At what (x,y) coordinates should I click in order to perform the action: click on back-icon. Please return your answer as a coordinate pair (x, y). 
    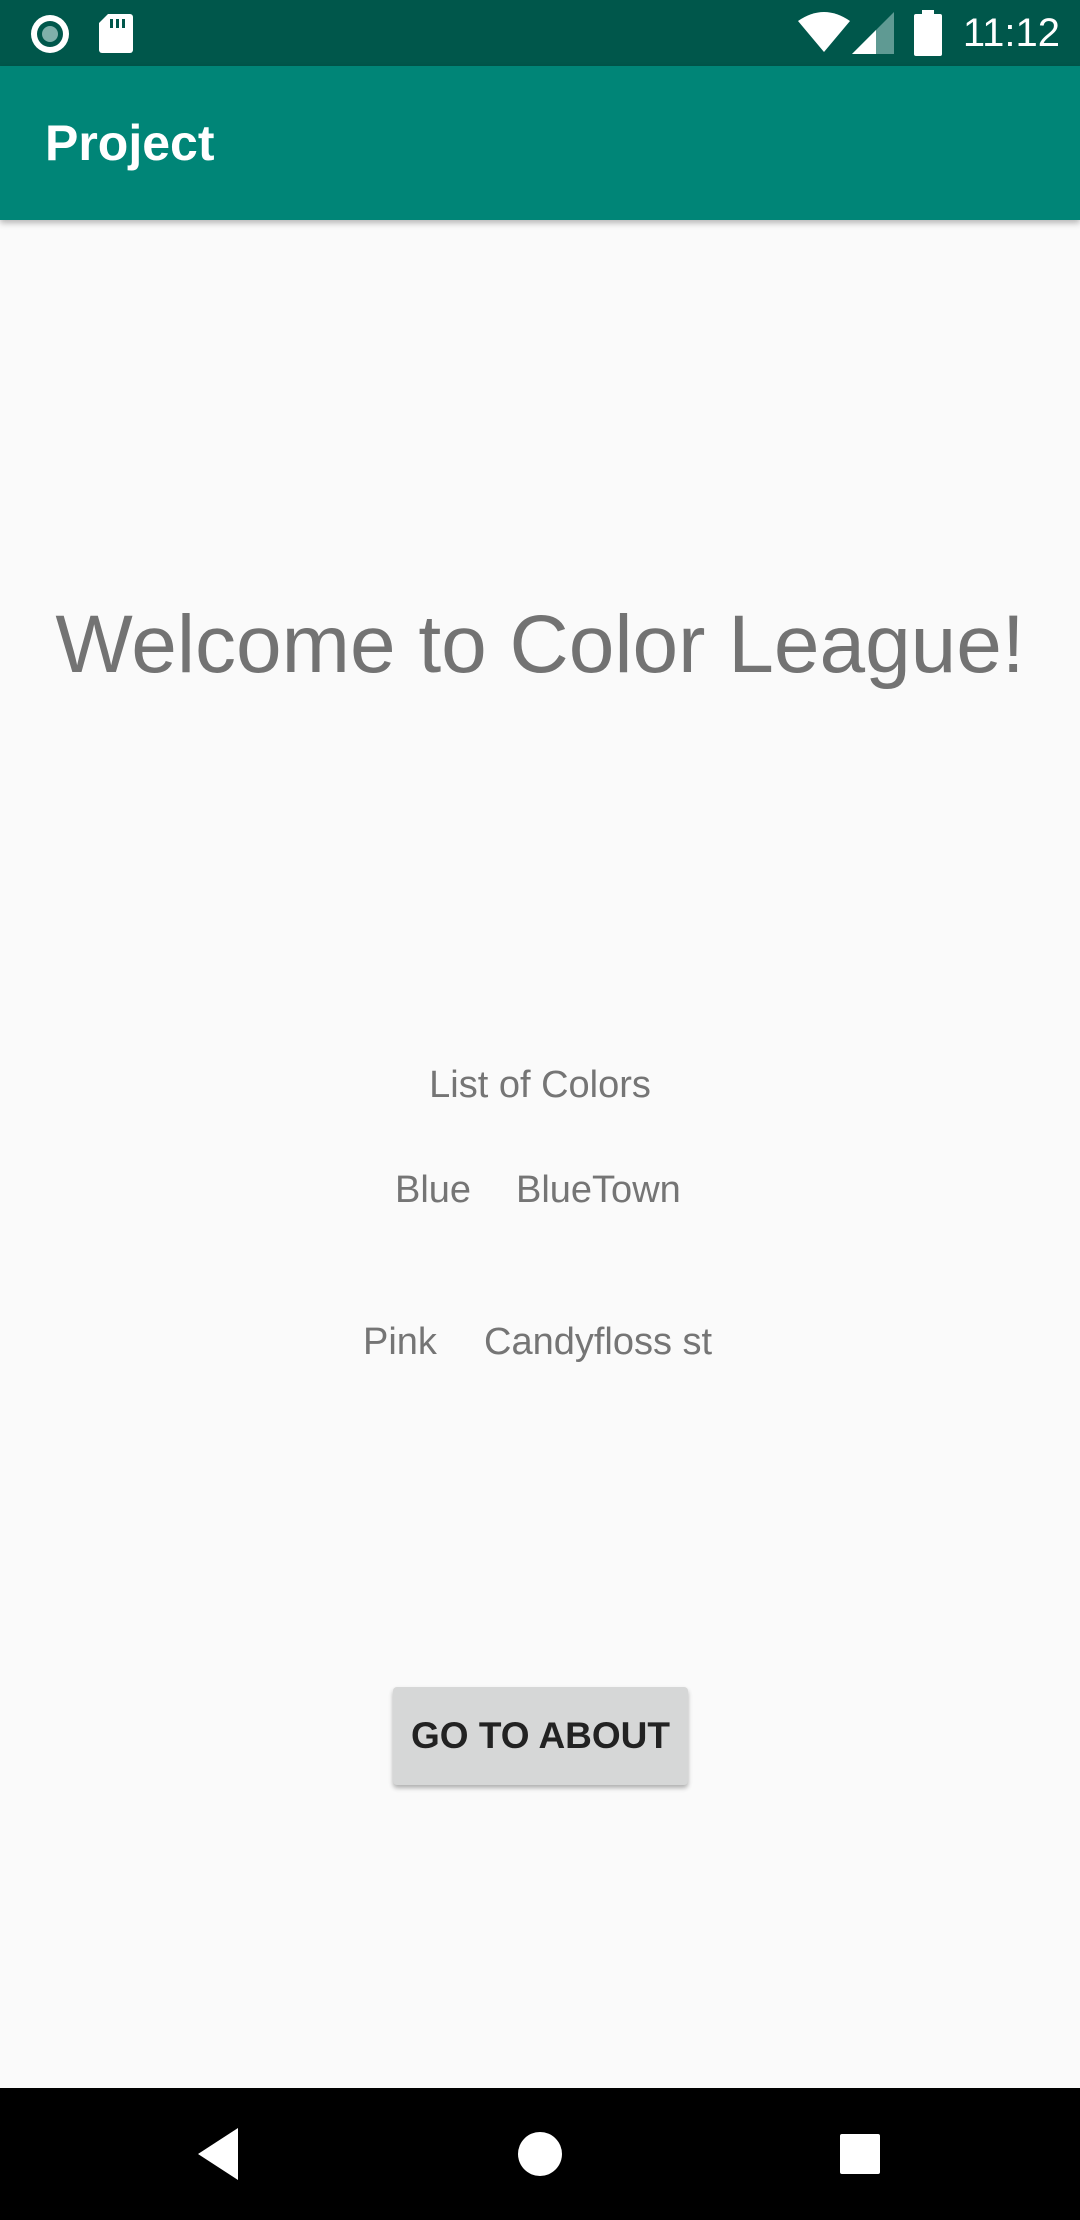
    Looking at the image, I should click on (218, 2154).